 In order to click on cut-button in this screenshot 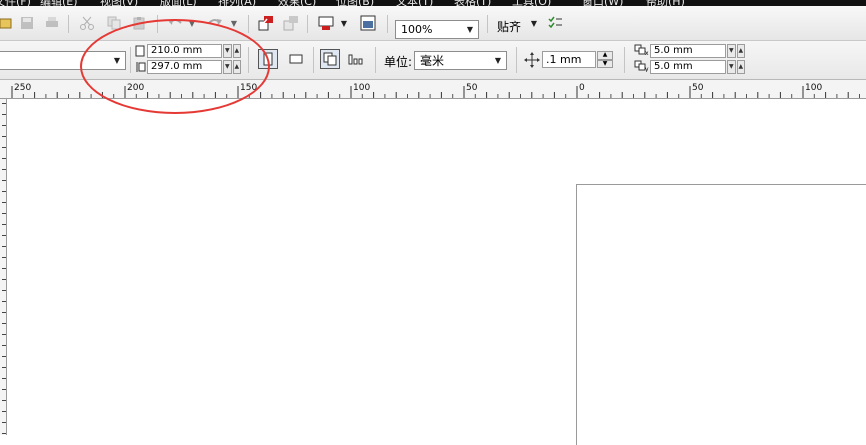, I will do `click(87, 23)`.